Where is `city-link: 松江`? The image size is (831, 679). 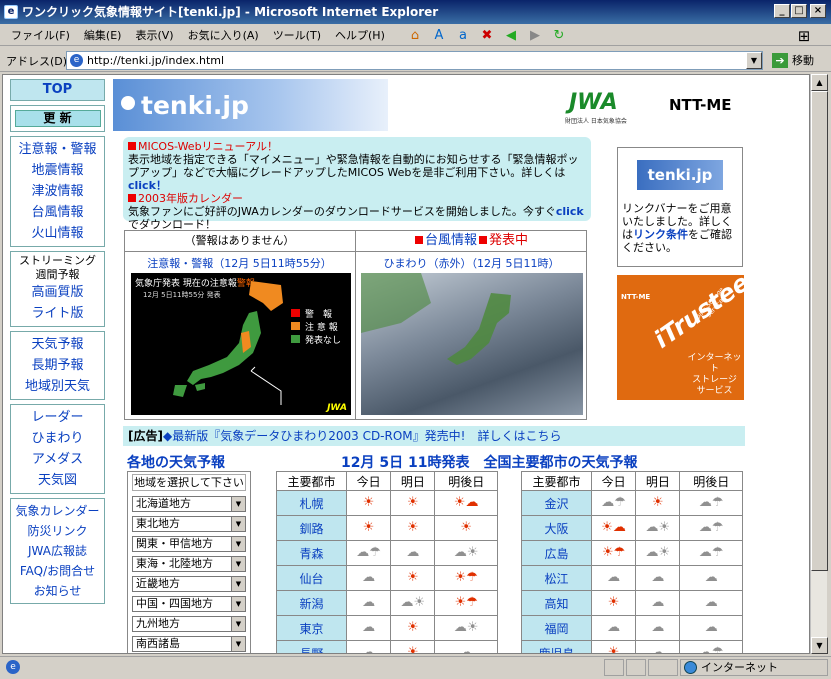
city-link: 松江 is located at coordinates (556, 578).